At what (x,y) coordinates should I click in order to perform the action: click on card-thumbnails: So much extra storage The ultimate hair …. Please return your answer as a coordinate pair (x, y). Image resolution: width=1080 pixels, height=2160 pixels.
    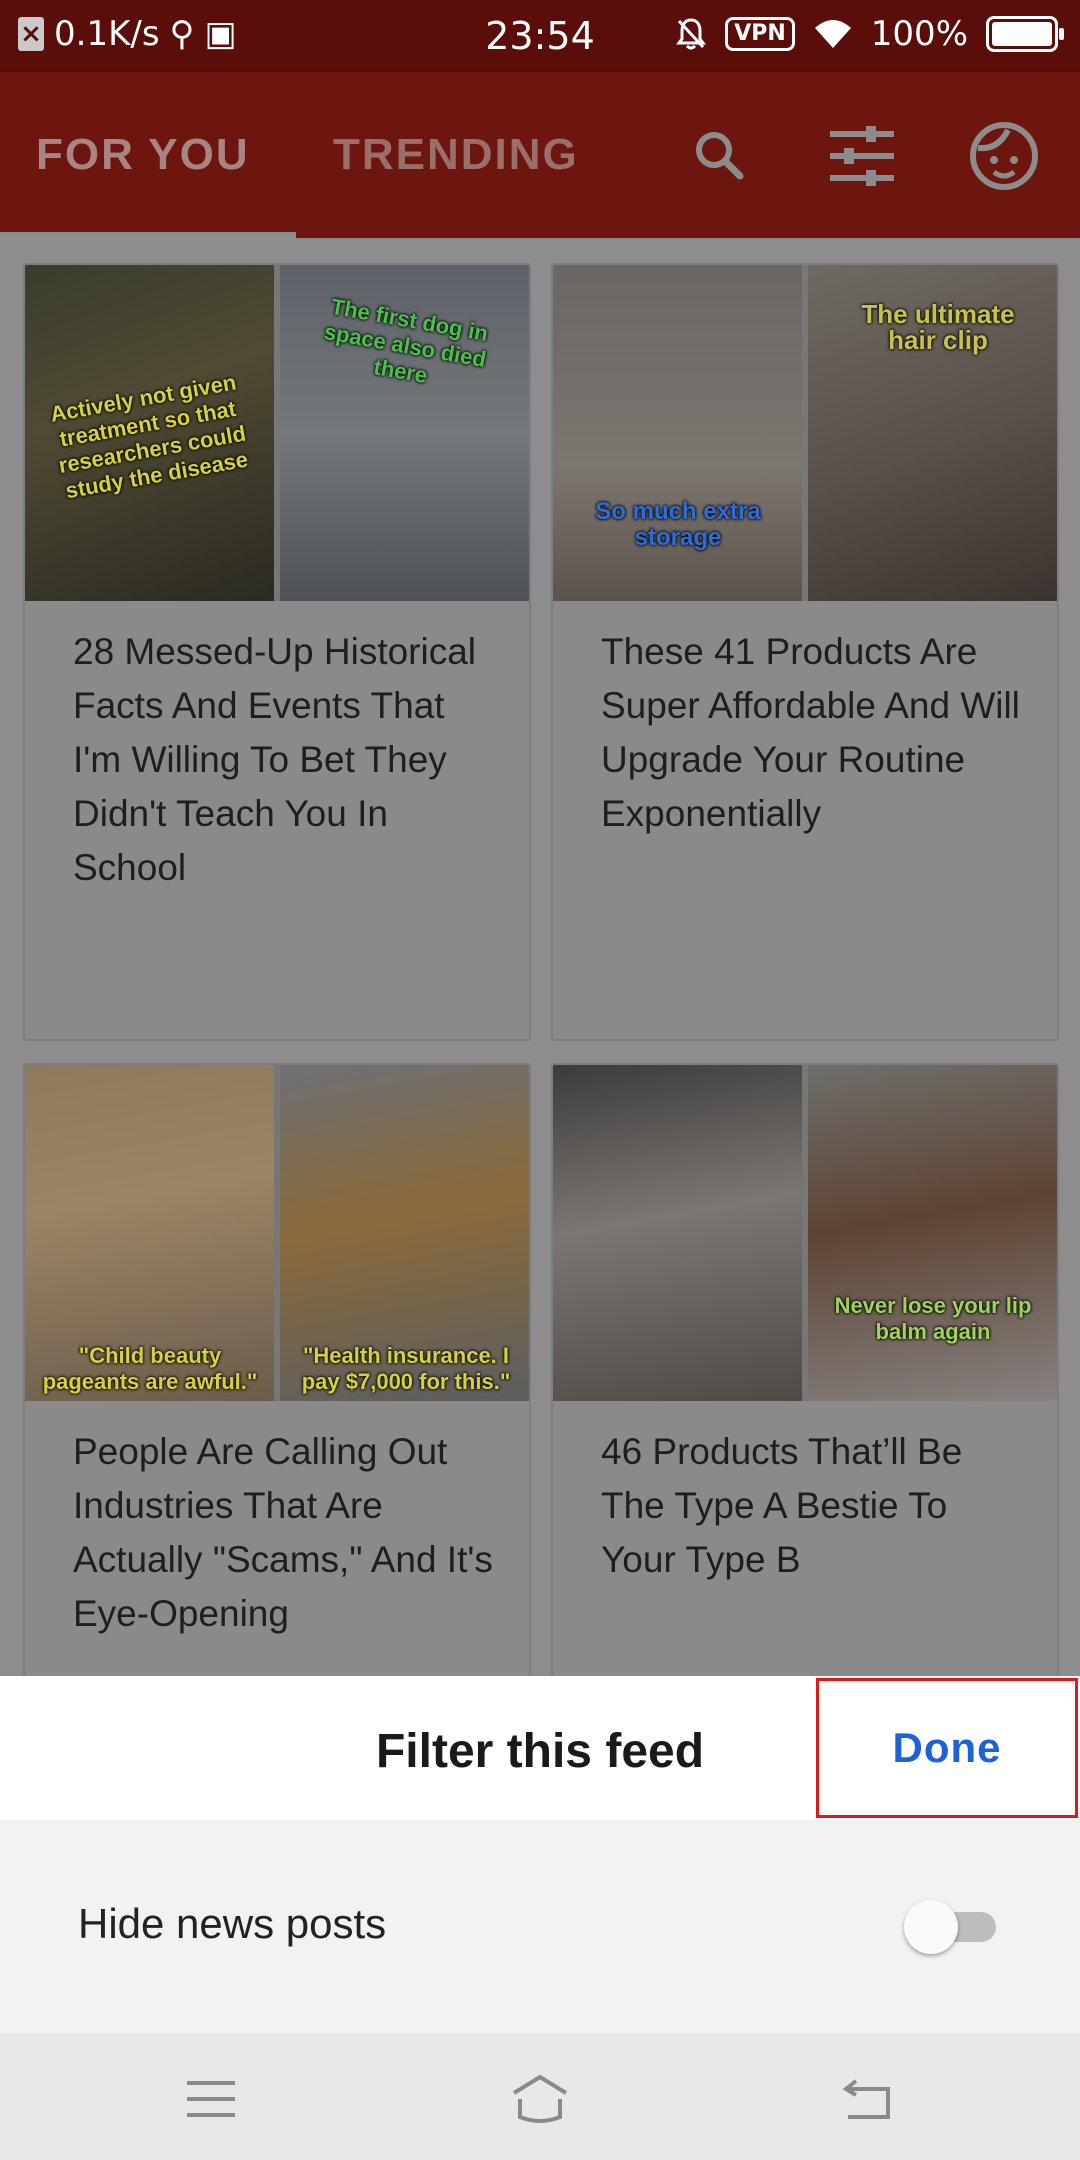
    Looking at the image, I should click on (805, 433).